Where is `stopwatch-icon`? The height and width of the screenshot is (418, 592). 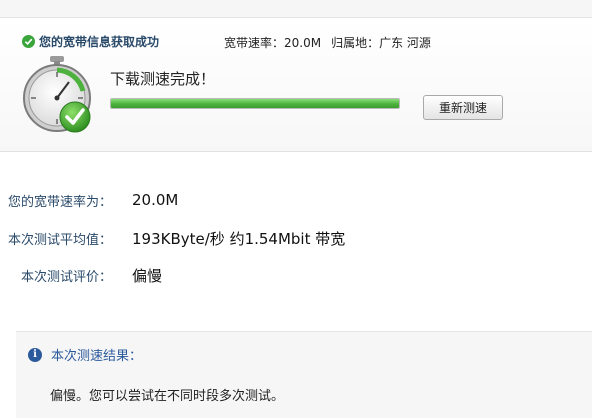
stopwatch-icon is located at coordinates (58, 95).